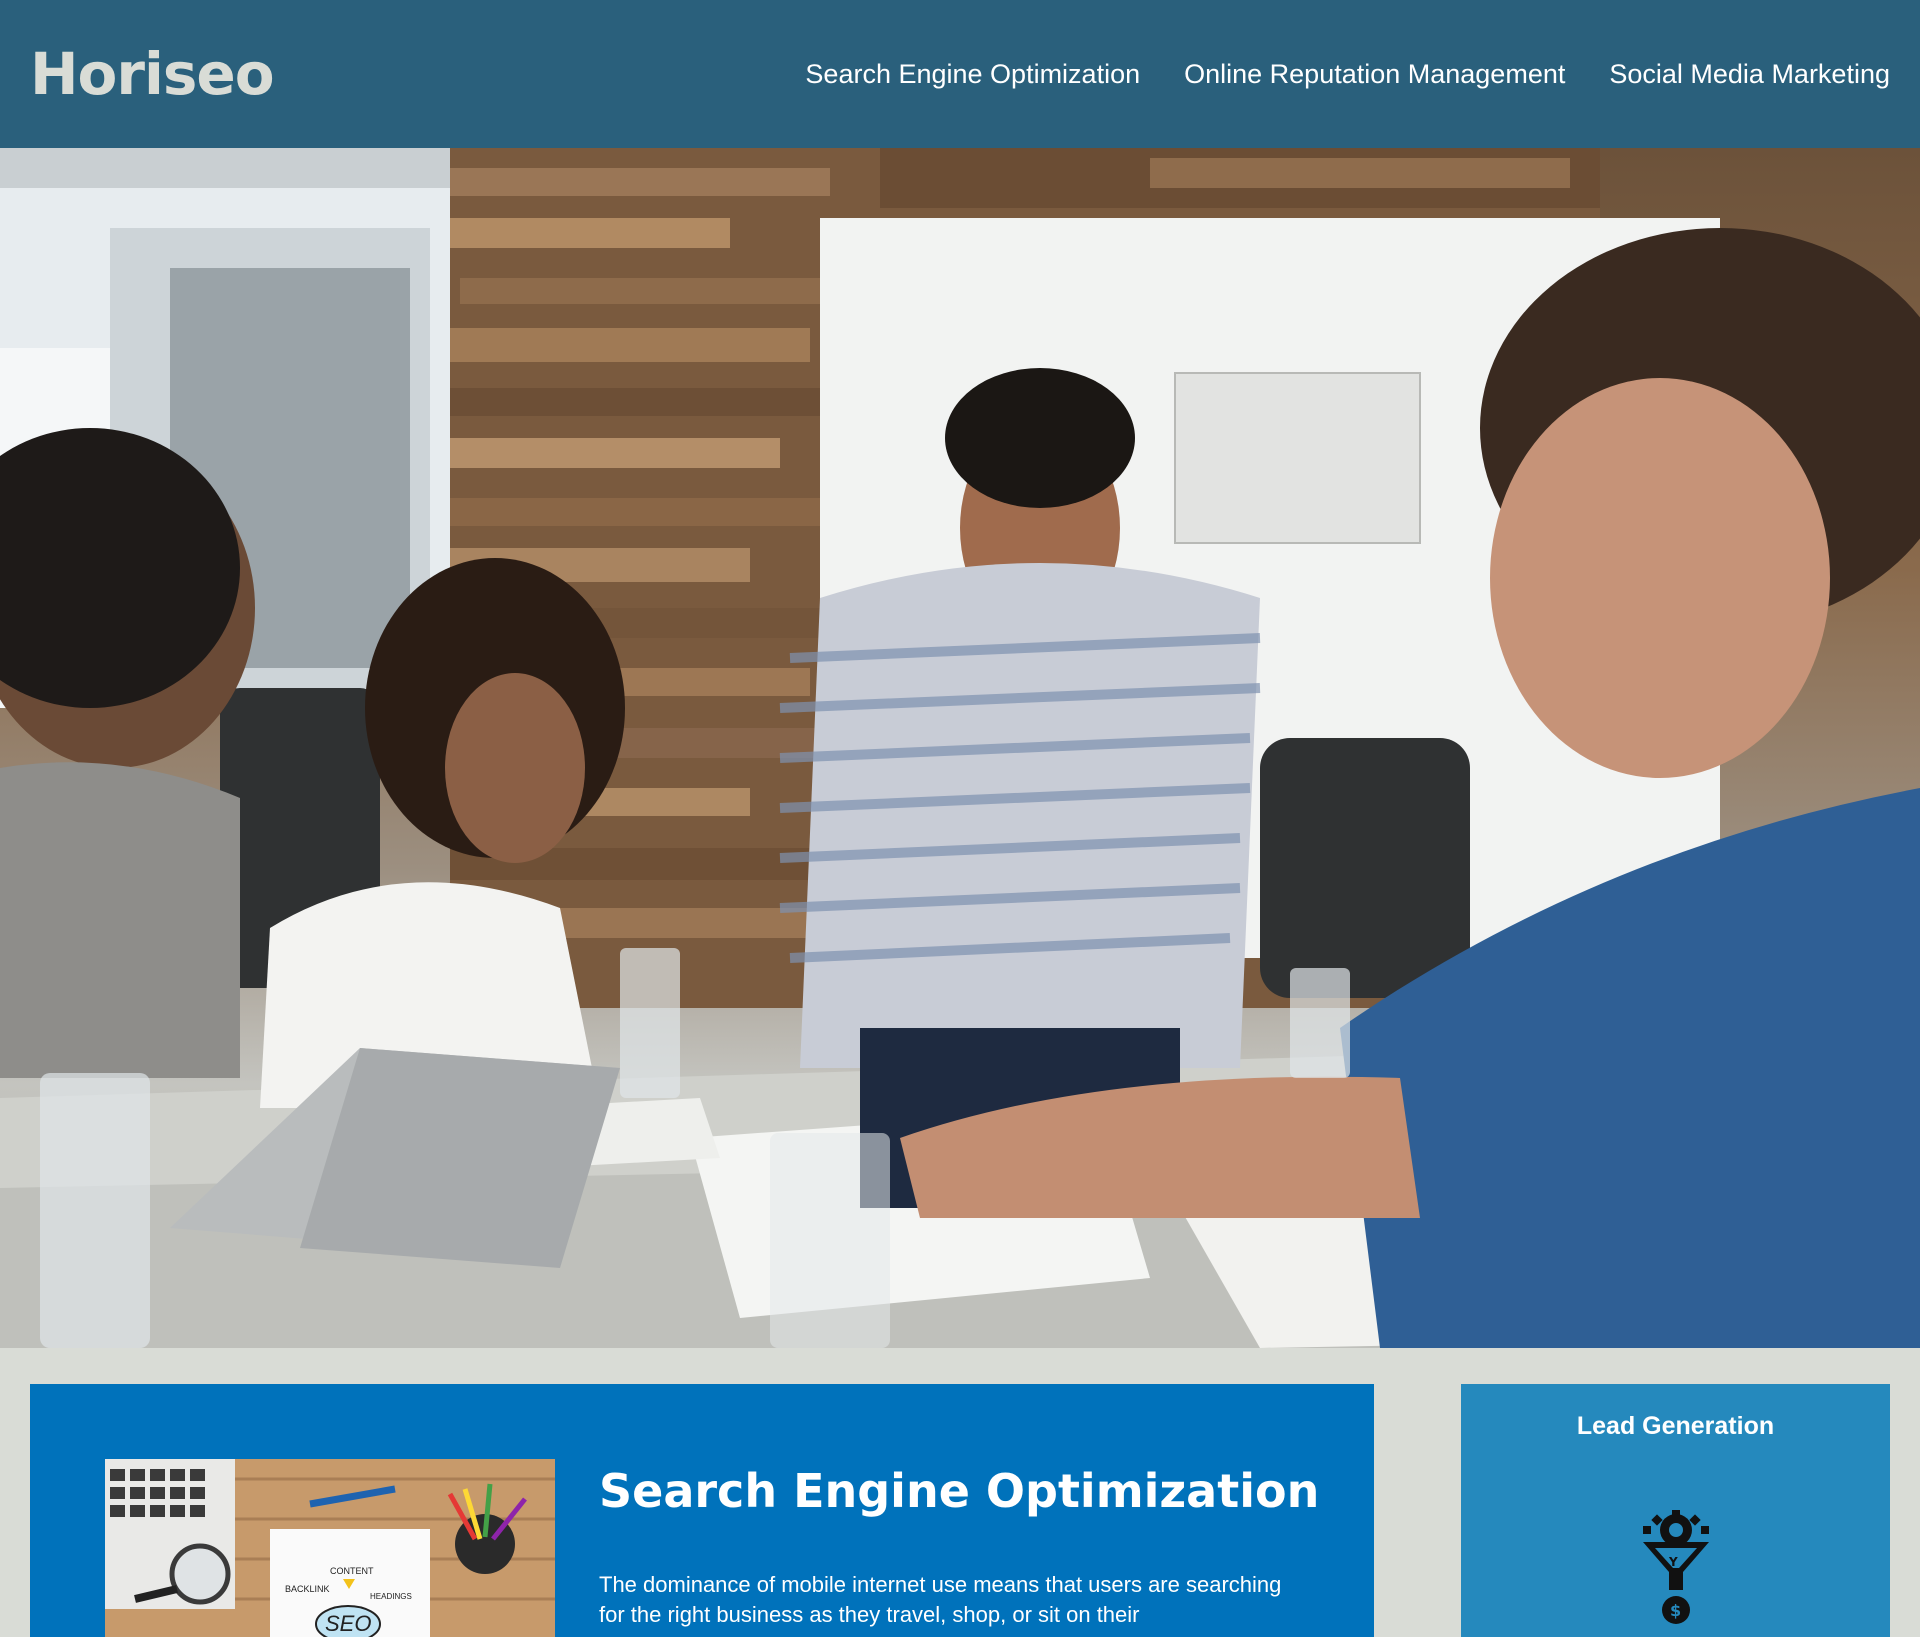 The image size is (1920, 1637). I want to click on svg-text: Y, so click(1673, 1562).